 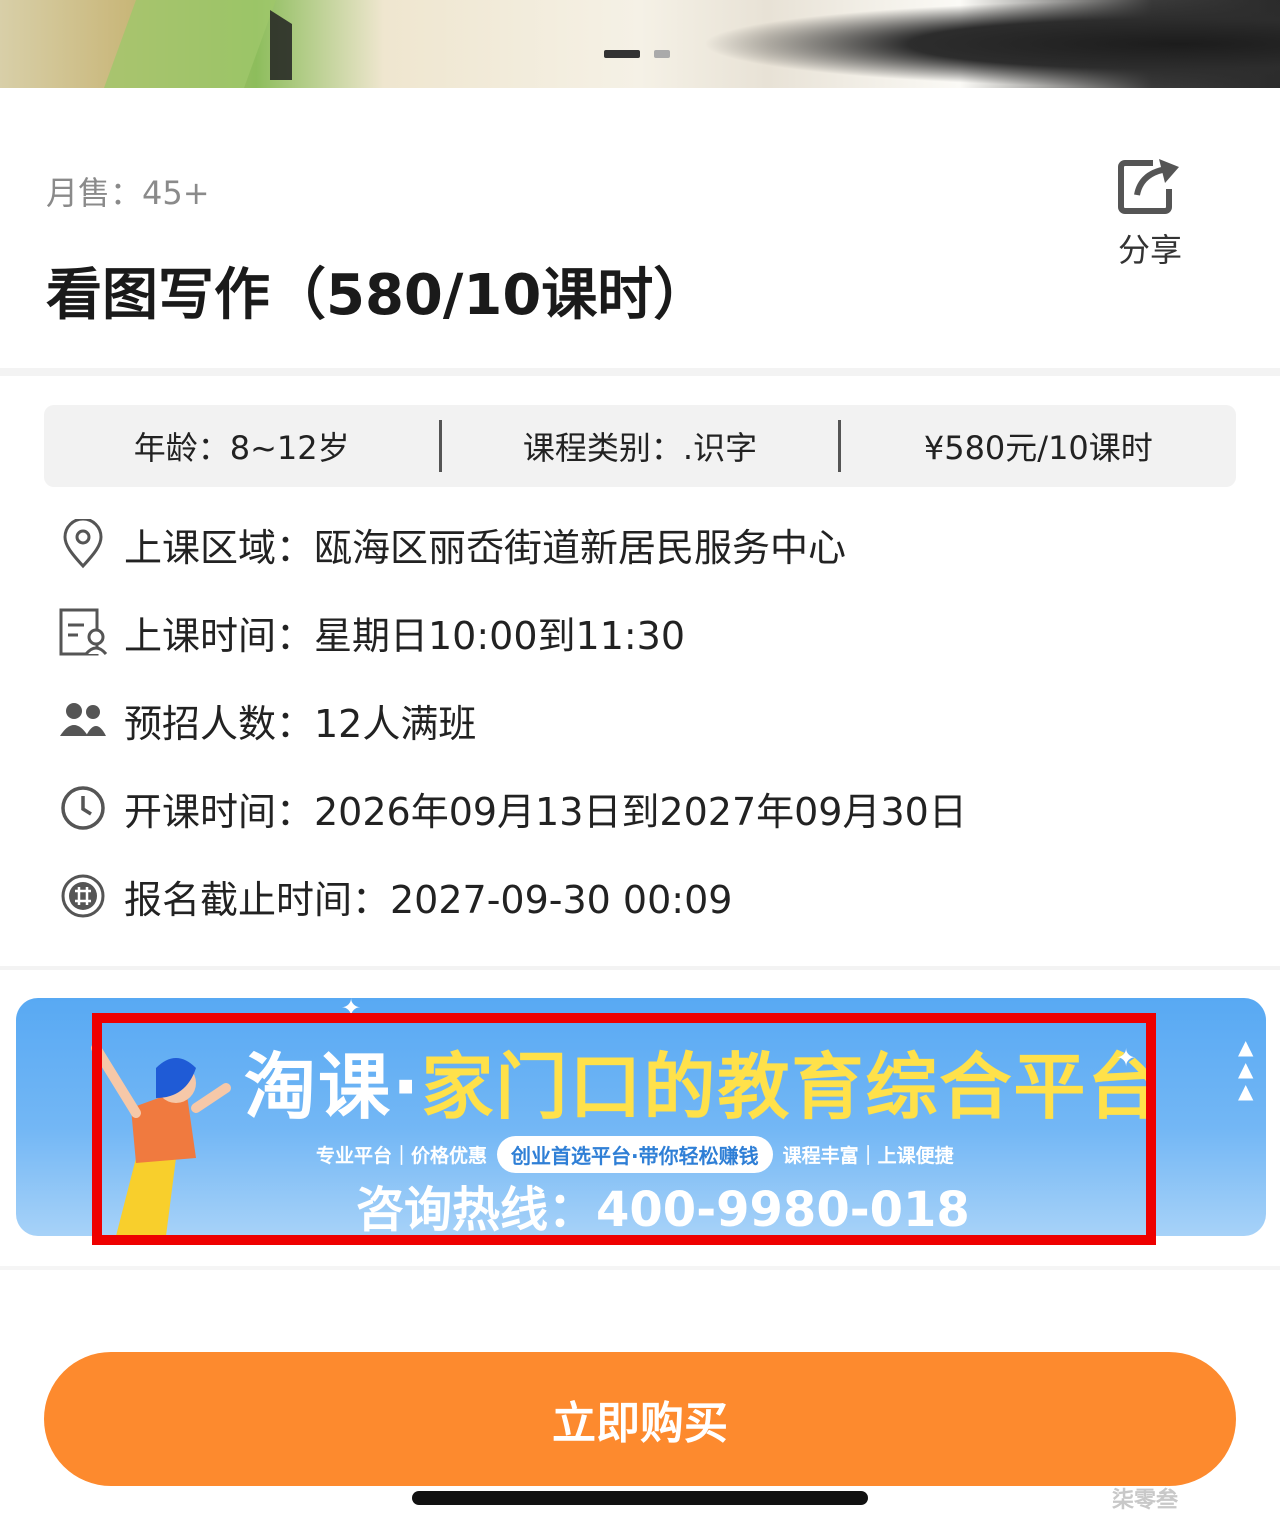 What do you see at coordinates (624, 1129) in the screenshot?
I see `highlight-box` at bounding box center [624, 1129].